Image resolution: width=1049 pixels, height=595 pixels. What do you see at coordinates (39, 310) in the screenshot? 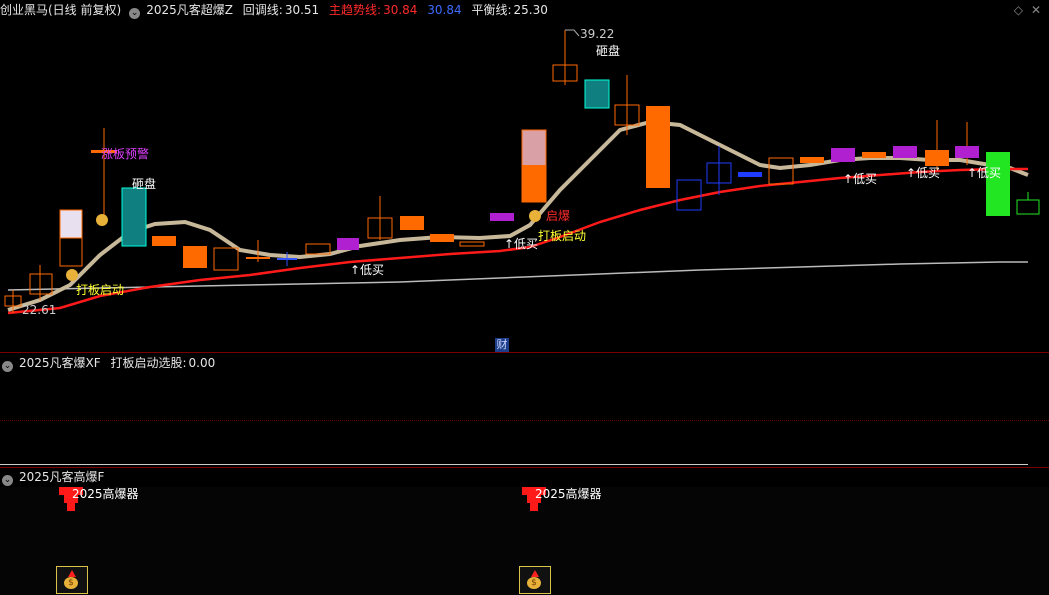
I see `low-price-label: 22.61` at bounding box center [39, 310].